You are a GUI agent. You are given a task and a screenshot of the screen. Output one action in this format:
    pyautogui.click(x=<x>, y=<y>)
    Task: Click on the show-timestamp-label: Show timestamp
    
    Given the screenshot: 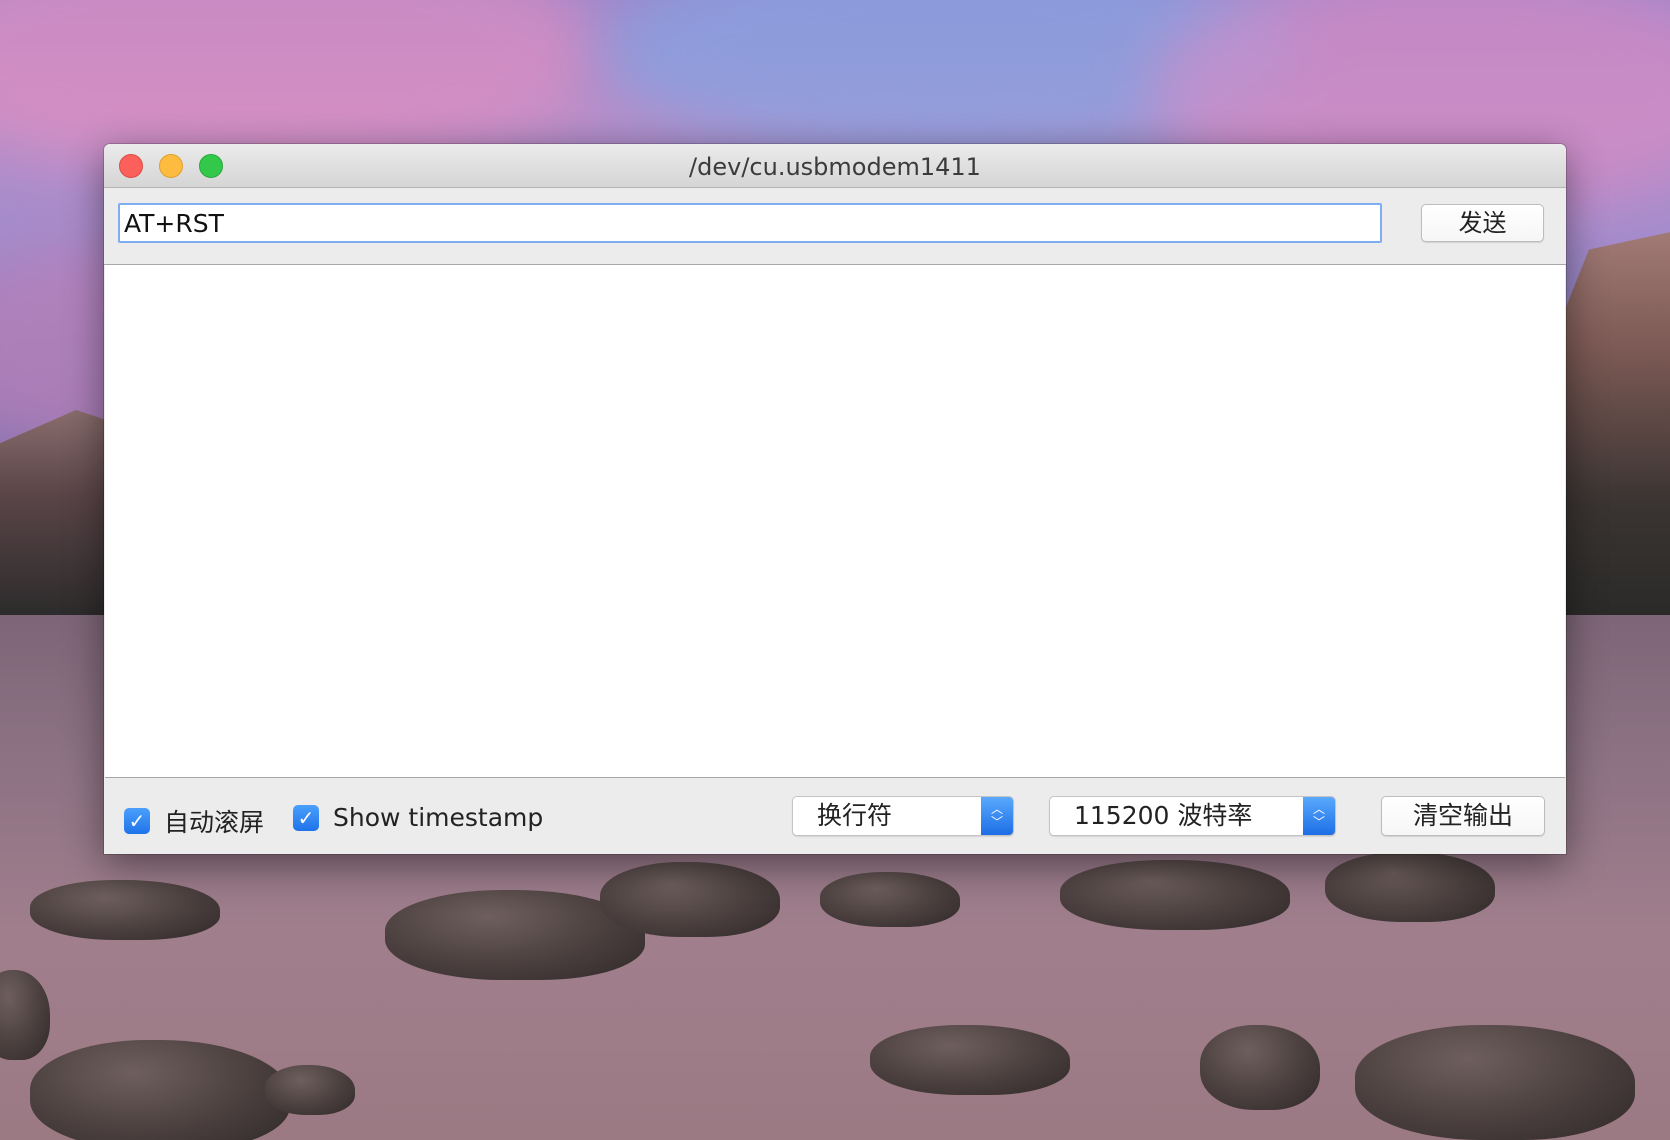 What is the action you would take?
    pyautogui.click(x=438, y=817)
    